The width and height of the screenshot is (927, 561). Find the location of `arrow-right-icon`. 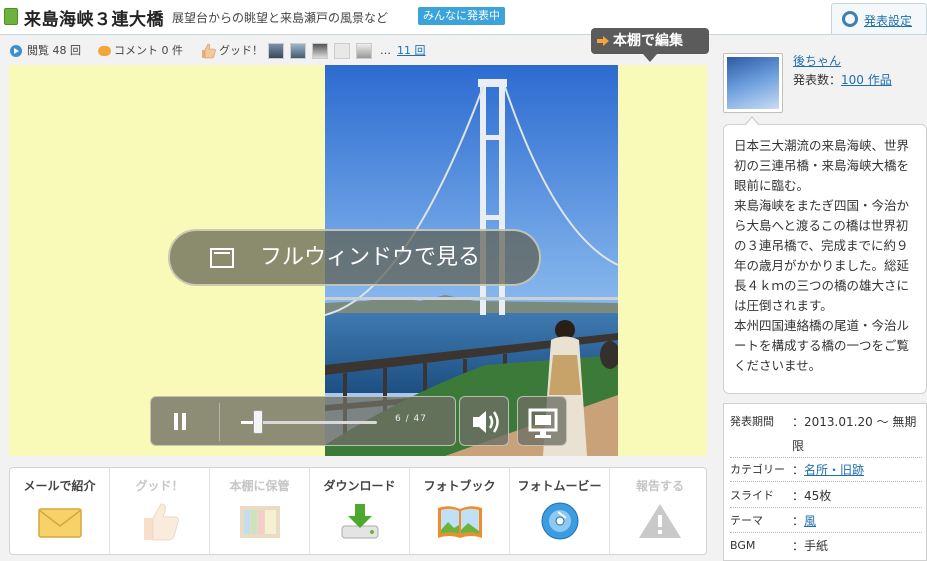

arrow-right-icon is located at coordinates (603, 41).